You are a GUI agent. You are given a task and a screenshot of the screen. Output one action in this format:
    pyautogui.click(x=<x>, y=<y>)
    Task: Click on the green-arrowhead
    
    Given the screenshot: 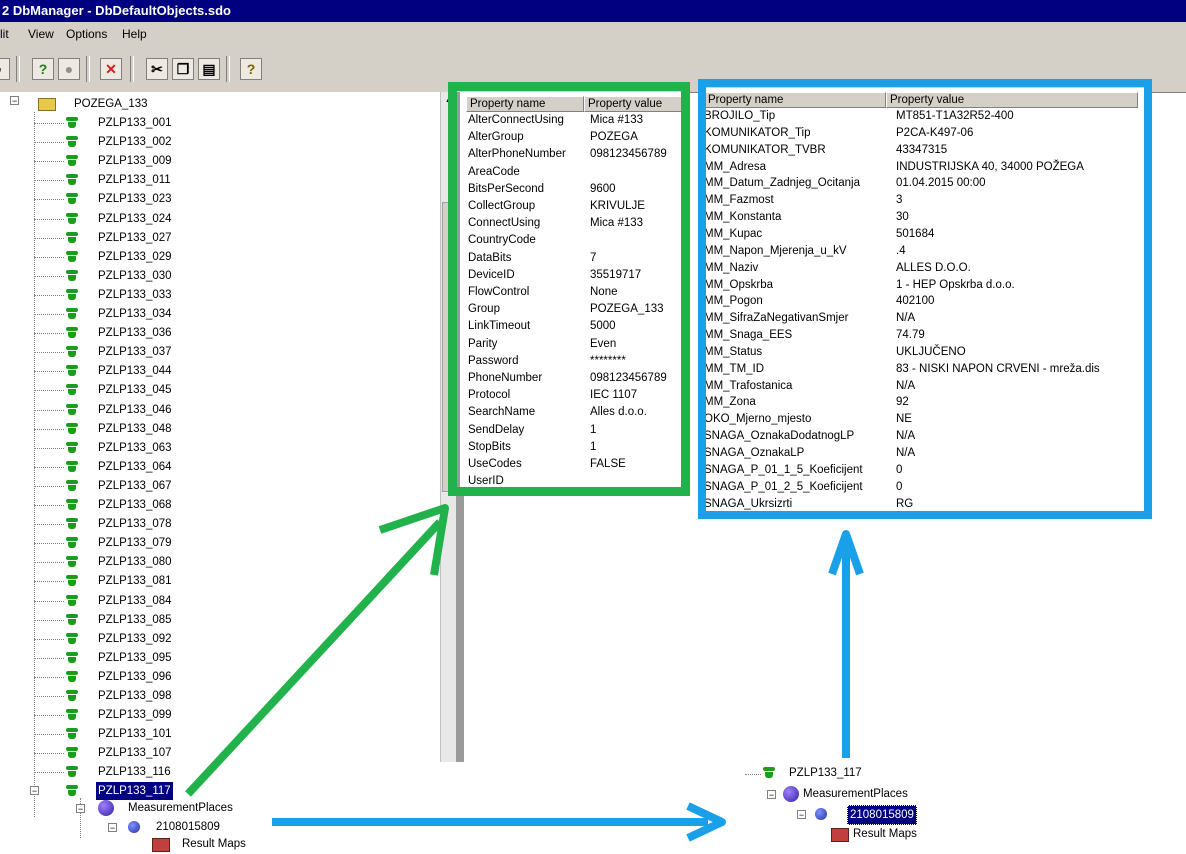 What is the action you would take?
    pyautogui.click(x=413, y=540)
    